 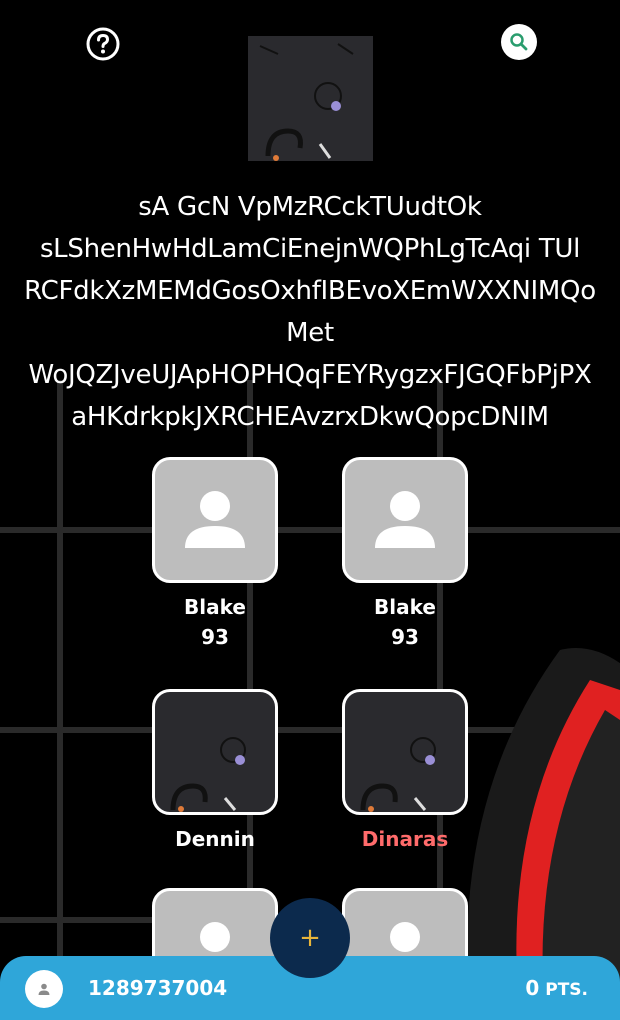 I want to click on plus-icon: +, so click(x=310, y=938).